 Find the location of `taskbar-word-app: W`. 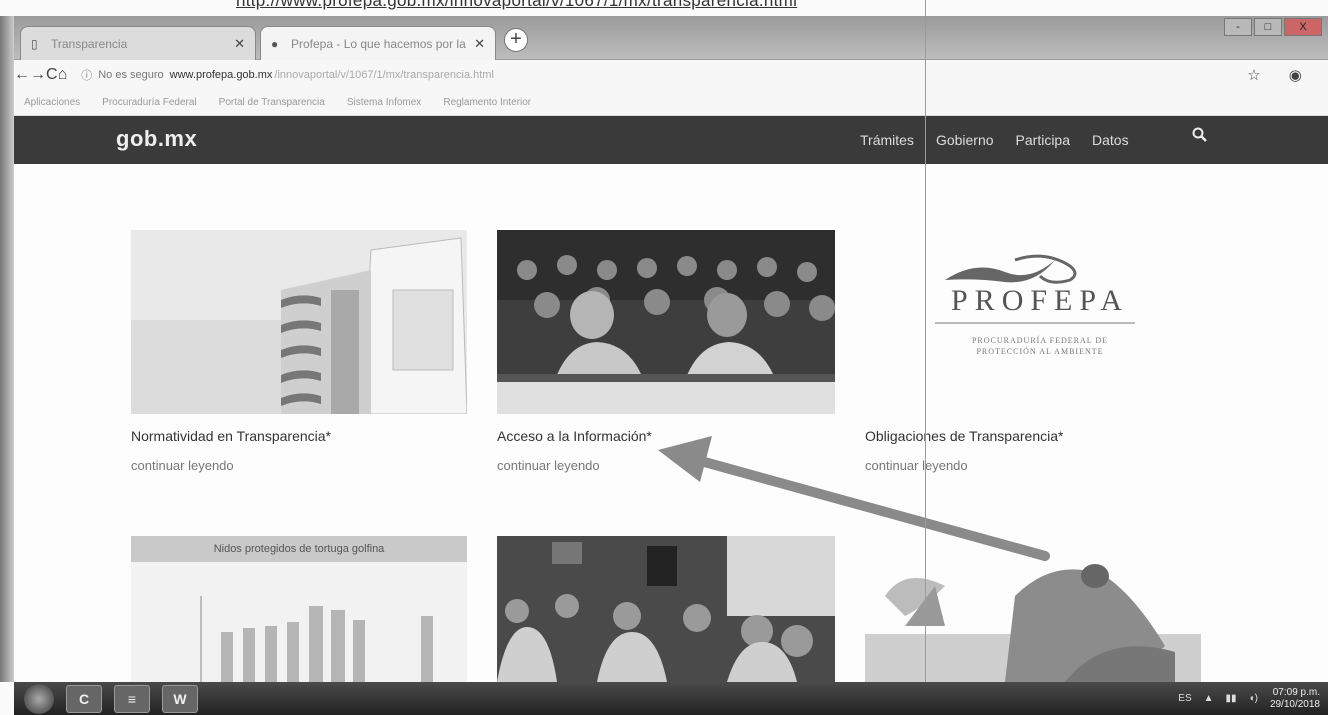

taskbar-word-app: W is located at coordinates (180, 698).